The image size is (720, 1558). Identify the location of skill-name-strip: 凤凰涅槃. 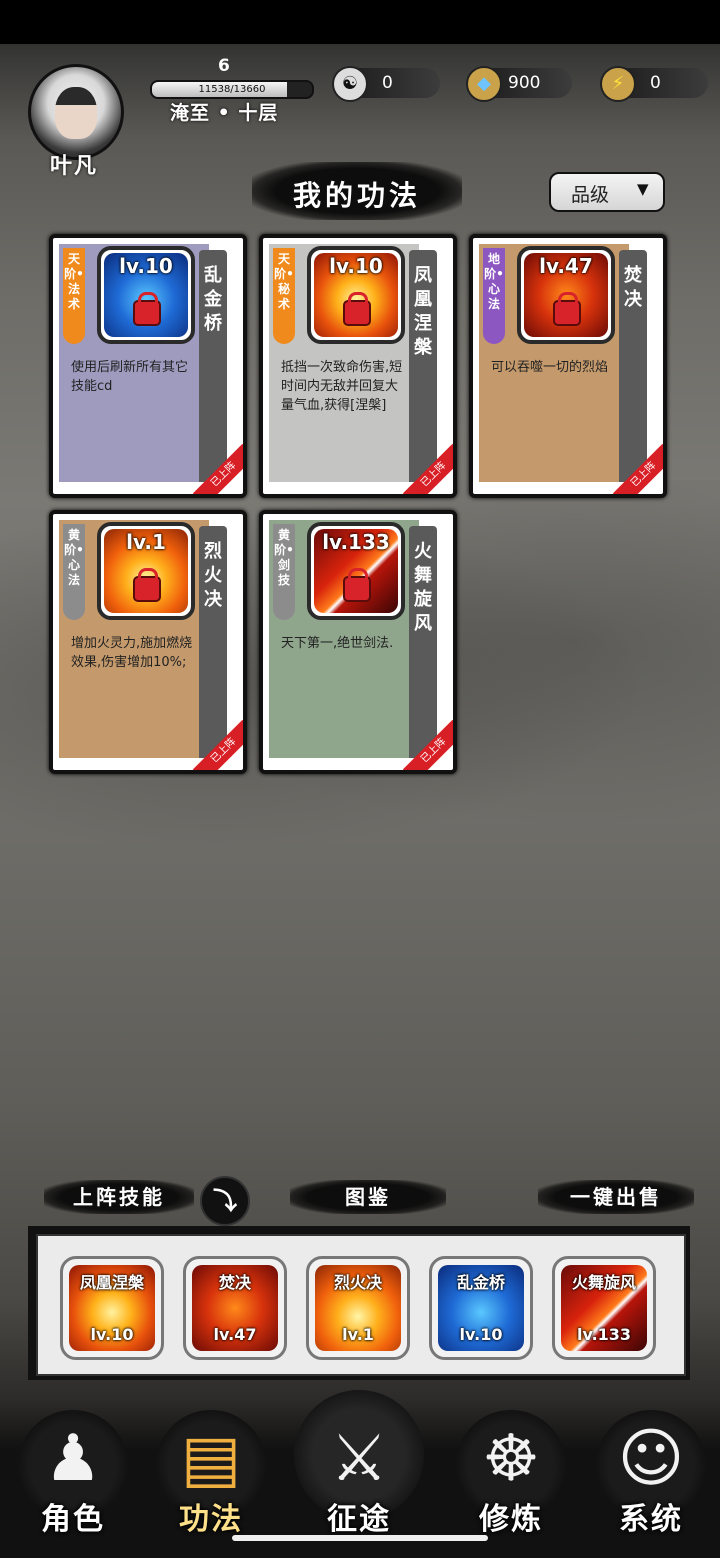
(423, 366).